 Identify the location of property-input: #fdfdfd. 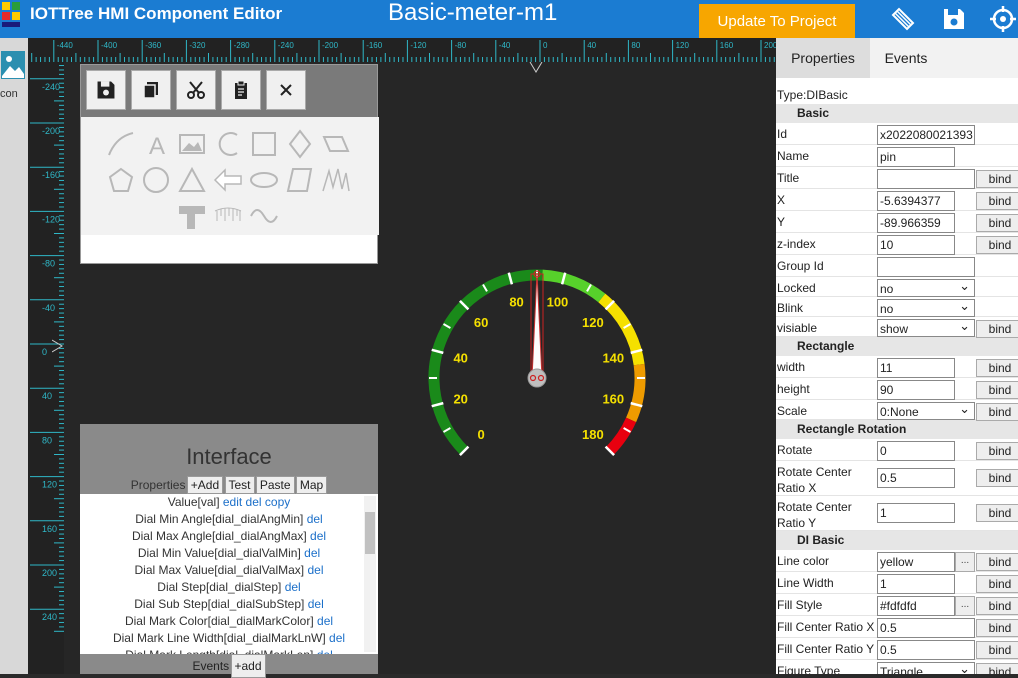
(916, 606).